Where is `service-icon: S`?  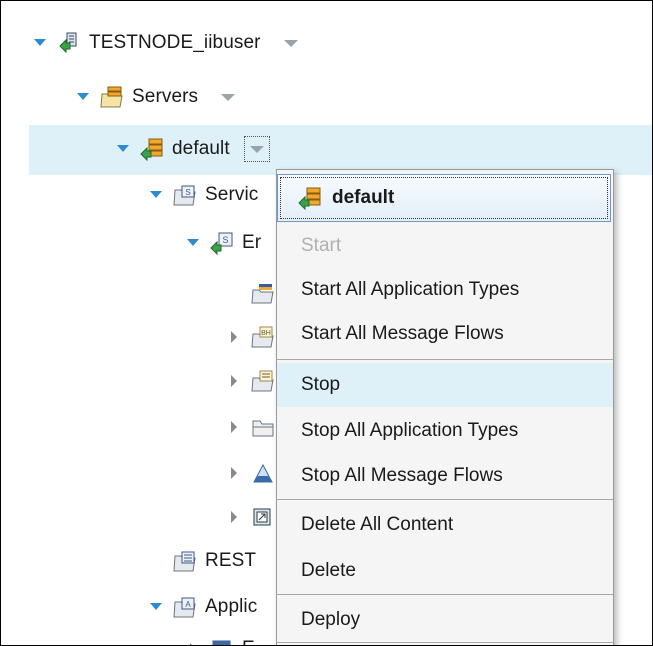
service-icon: S is located at coordinates (222, 243).